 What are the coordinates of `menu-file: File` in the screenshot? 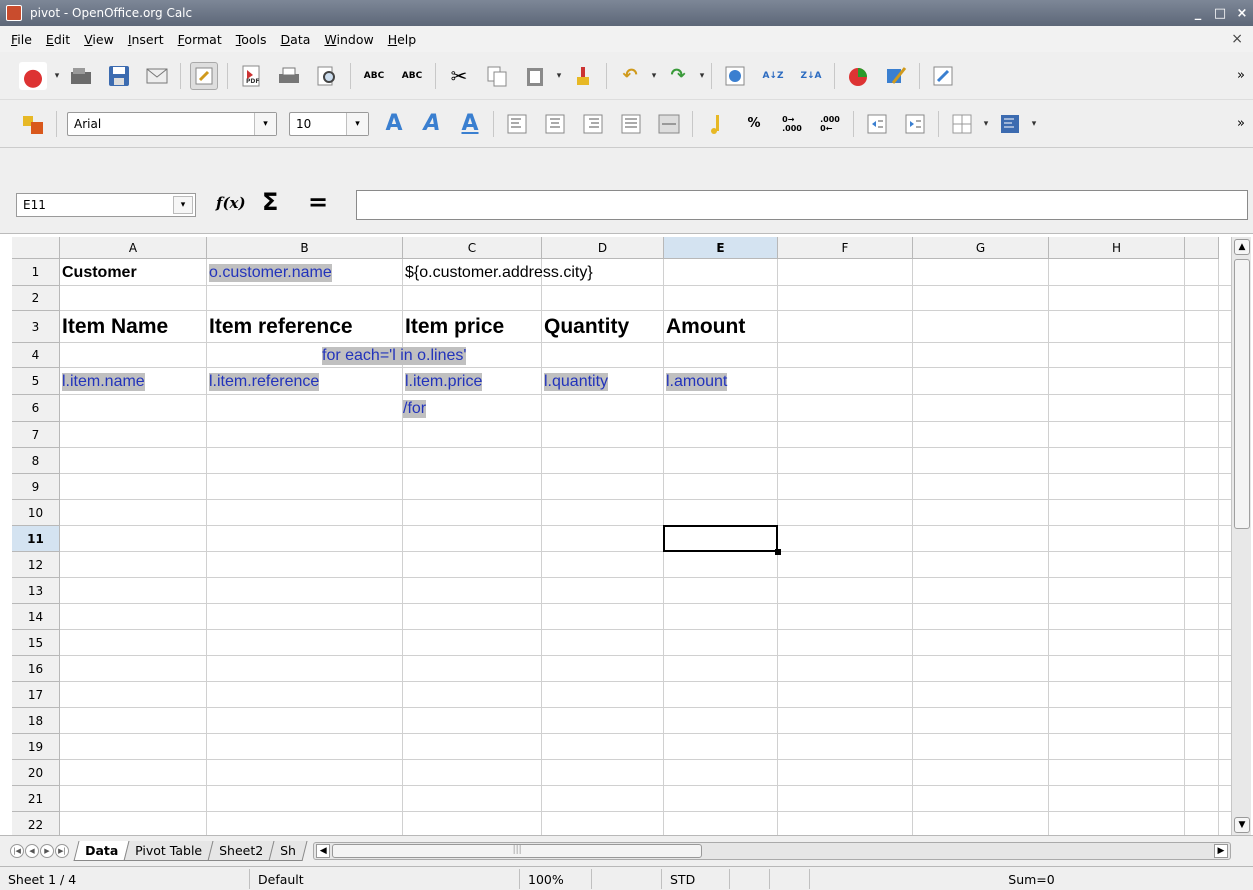 It's located at (21, 39).